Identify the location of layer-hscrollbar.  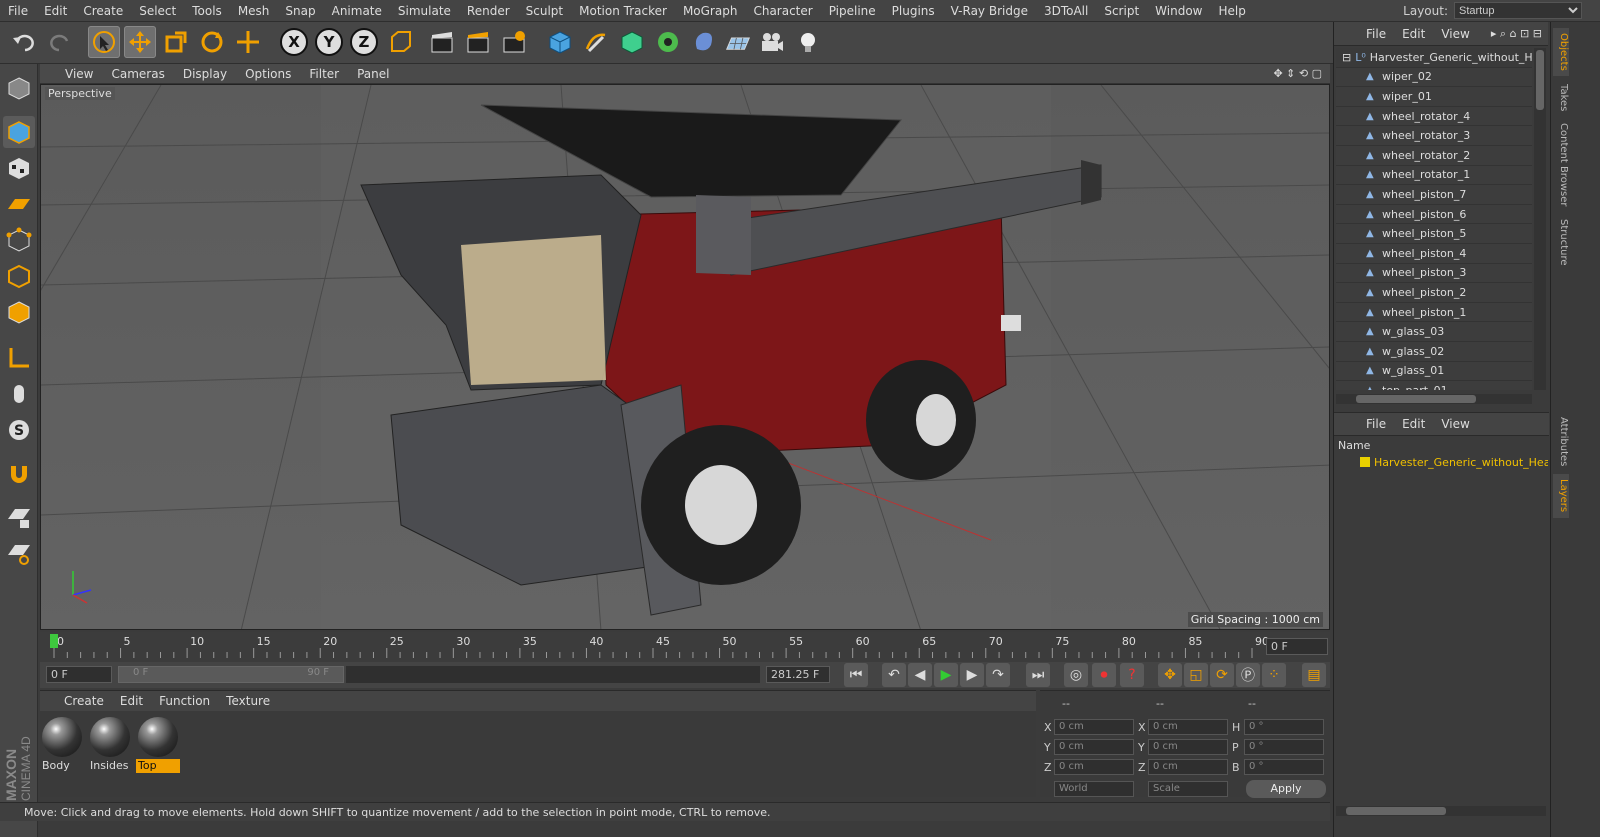
(1441, 811).